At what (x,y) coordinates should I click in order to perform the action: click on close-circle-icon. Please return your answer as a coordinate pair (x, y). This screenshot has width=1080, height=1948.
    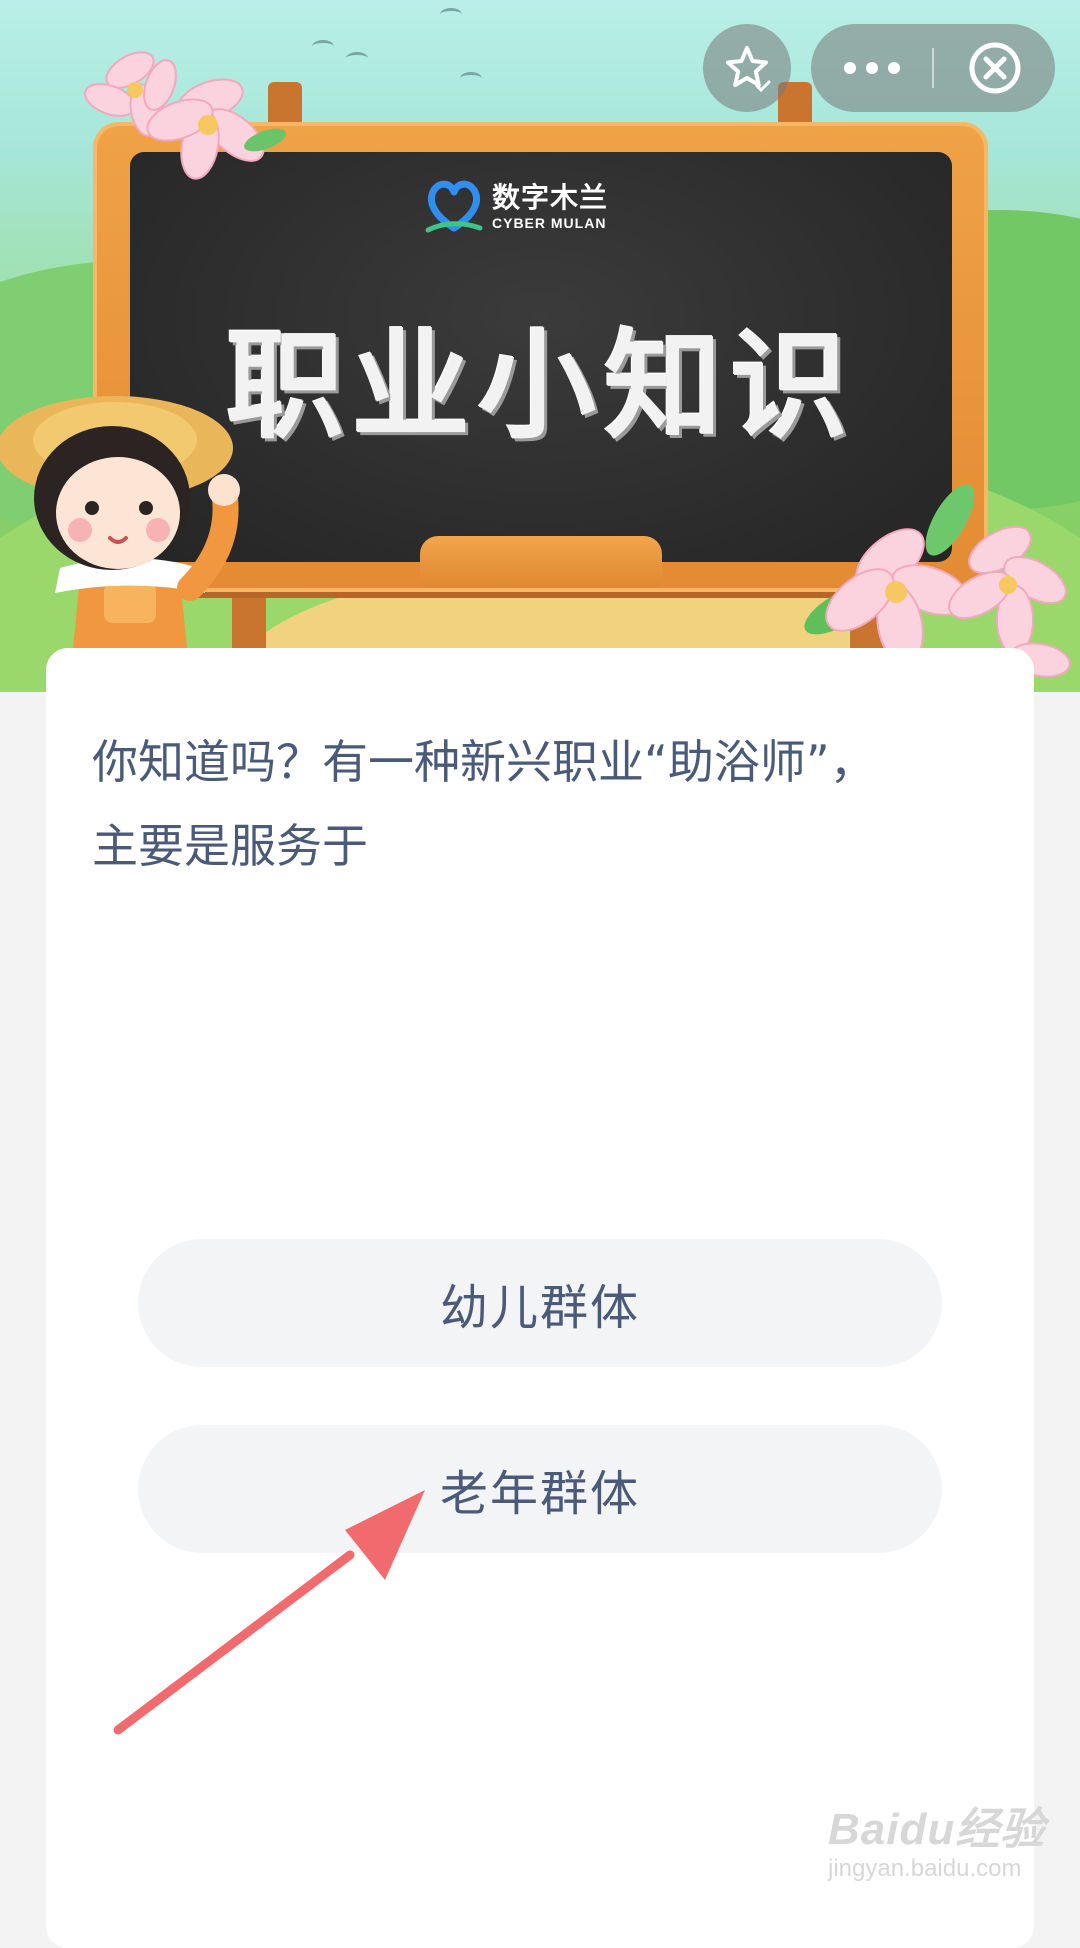
    Looking at the image, I should click on (994, 68).